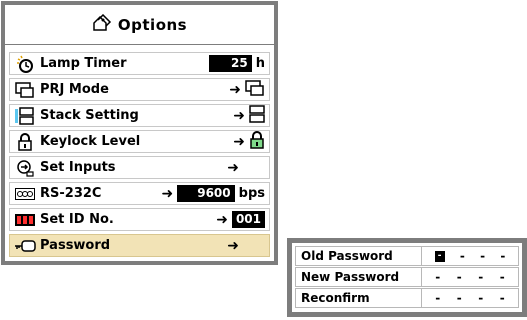  Describe the element at coordinates (470, 277) in the screenshot. I see `new-password-field: - - - -` at that location.